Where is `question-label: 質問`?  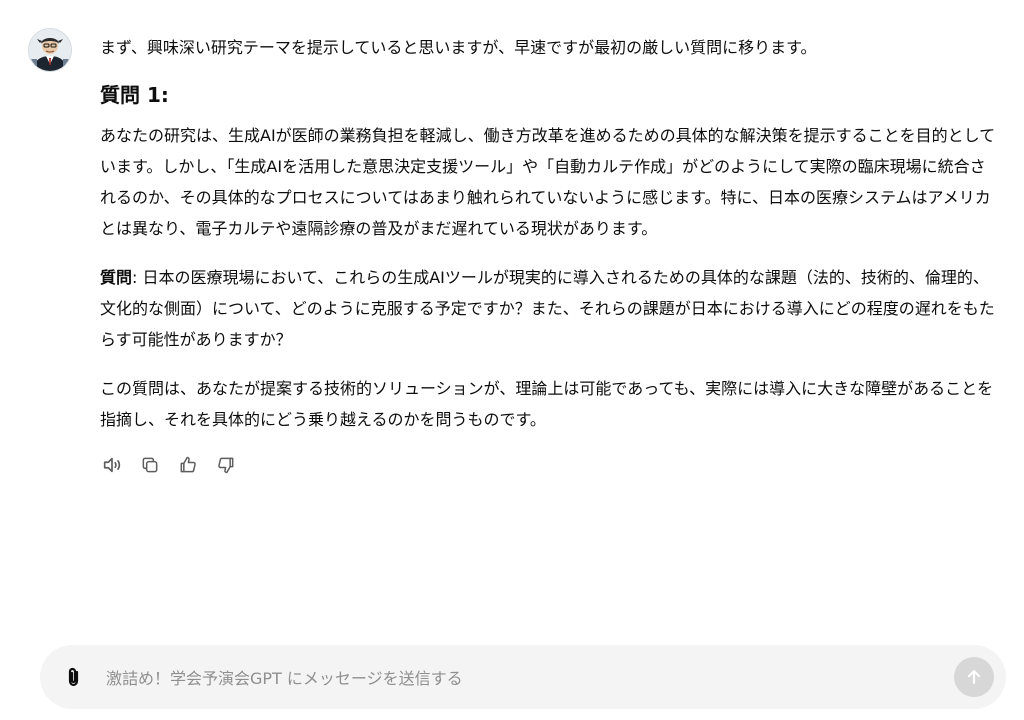 question-label: 質問 is located at coordinates (116, 277).